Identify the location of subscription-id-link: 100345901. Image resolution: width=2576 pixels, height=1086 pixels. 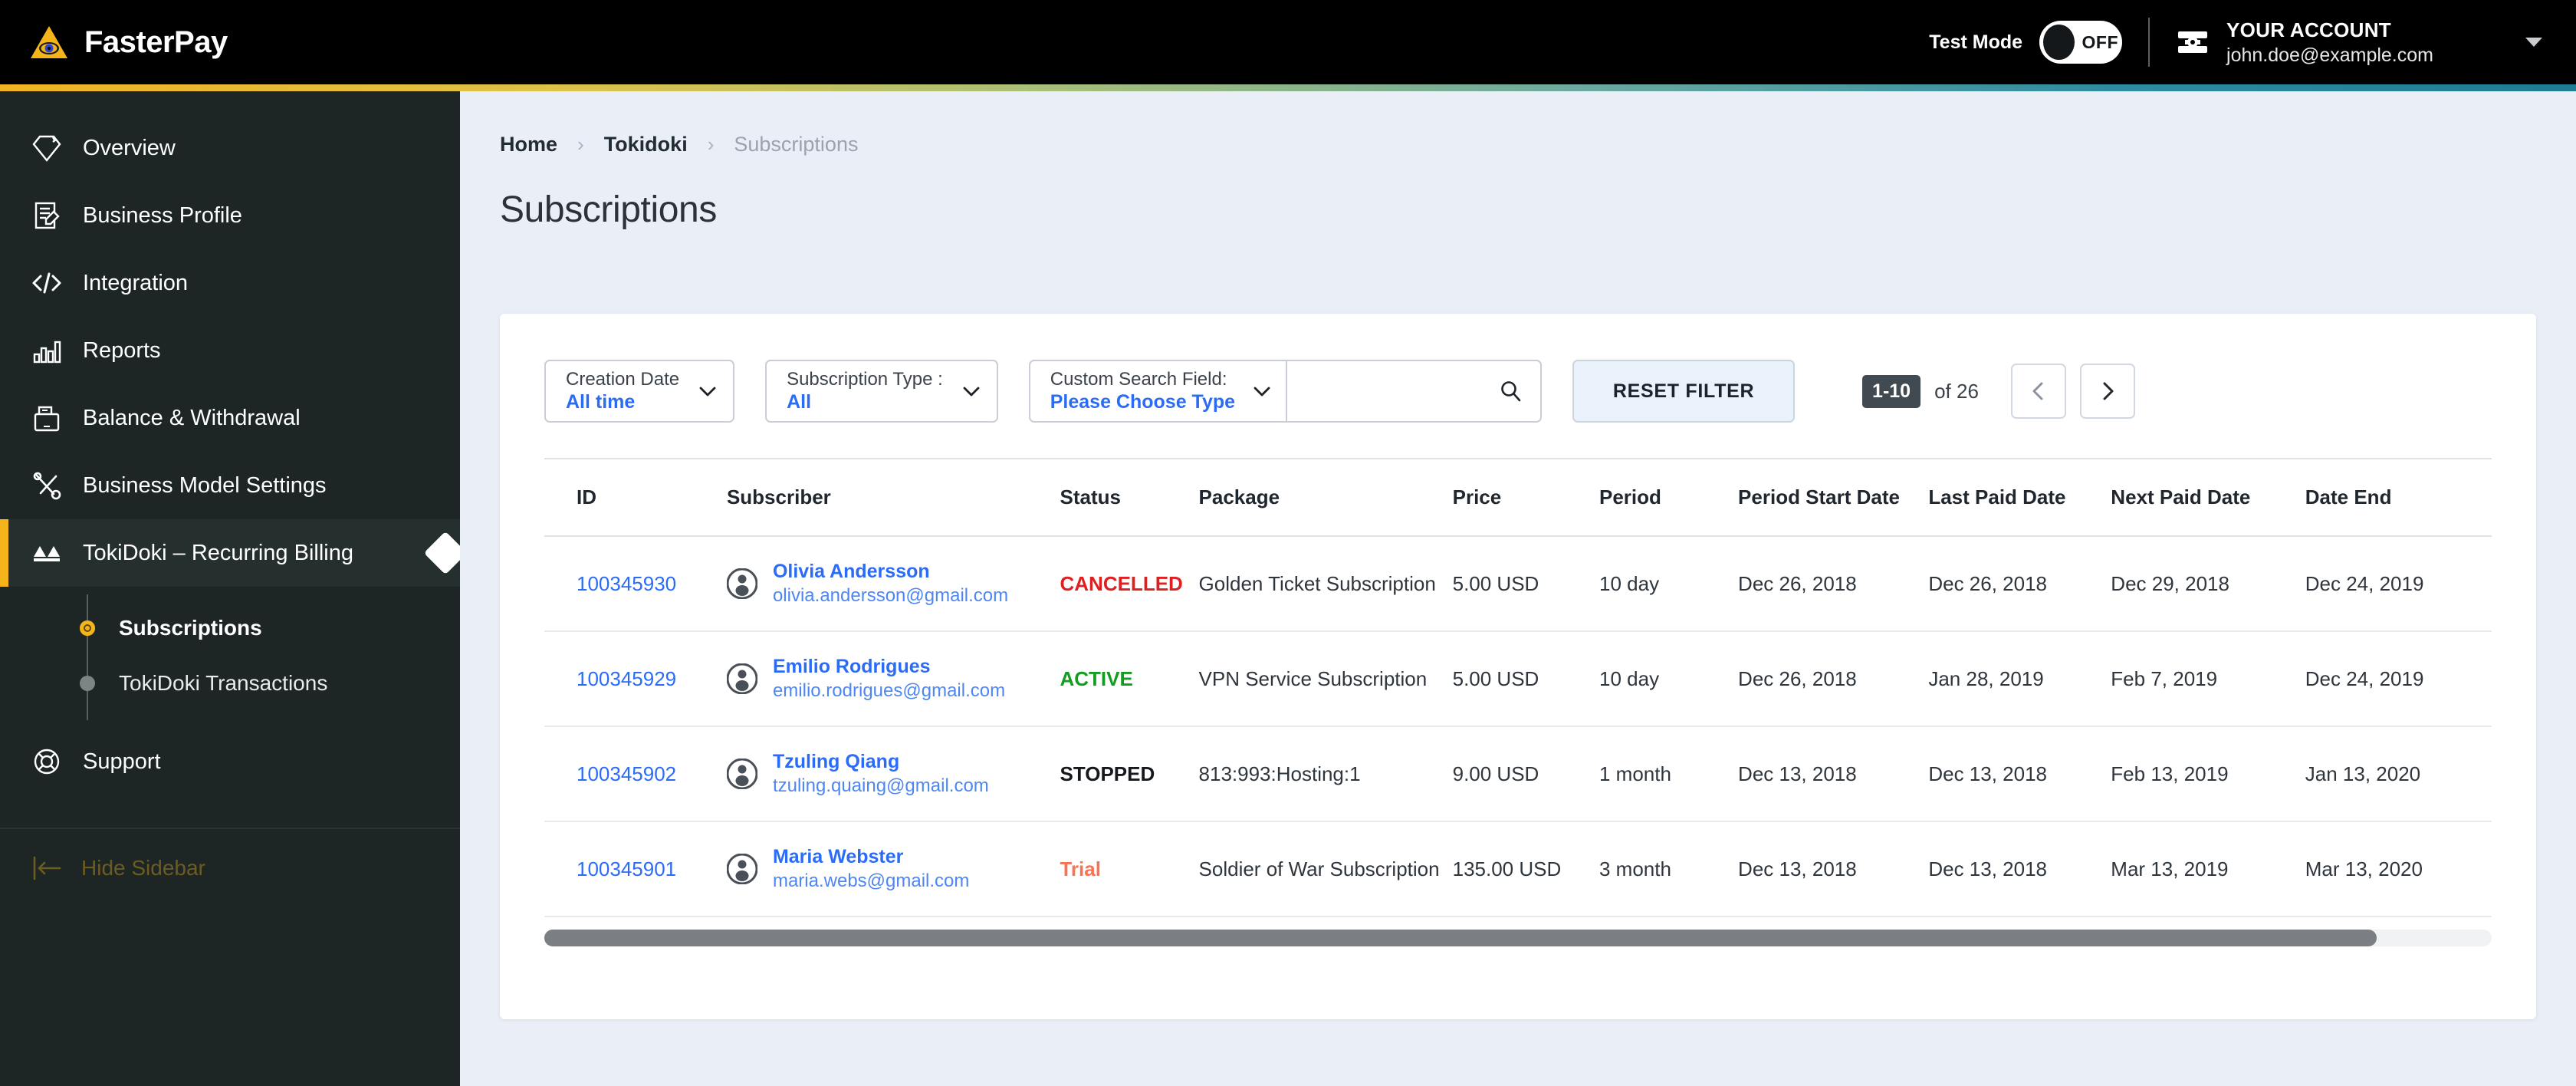
(626, 868).